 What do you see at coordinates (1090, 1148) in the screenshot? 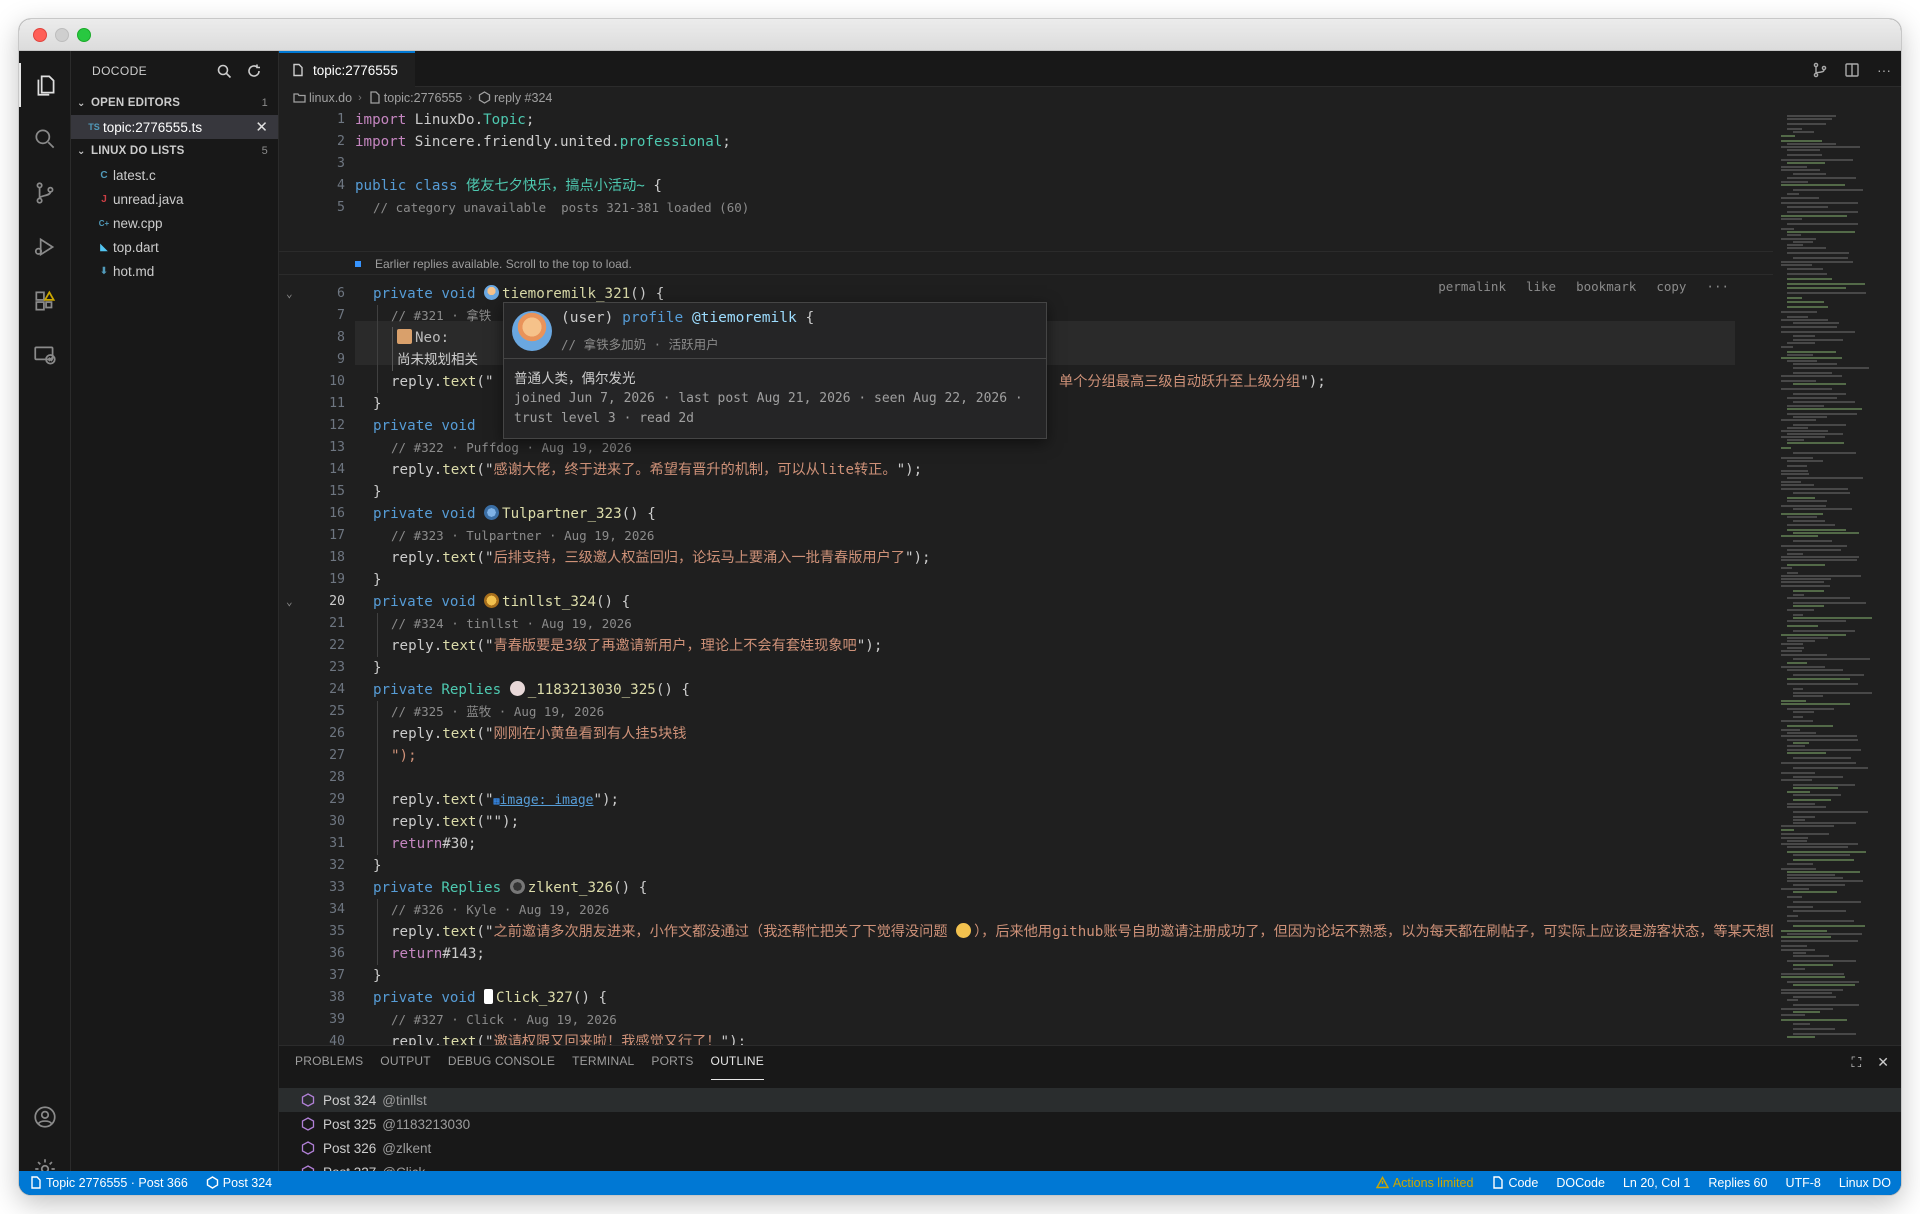
I see `outline-item: Post 326 @zlkent` at bounding box center [1090, 1148].